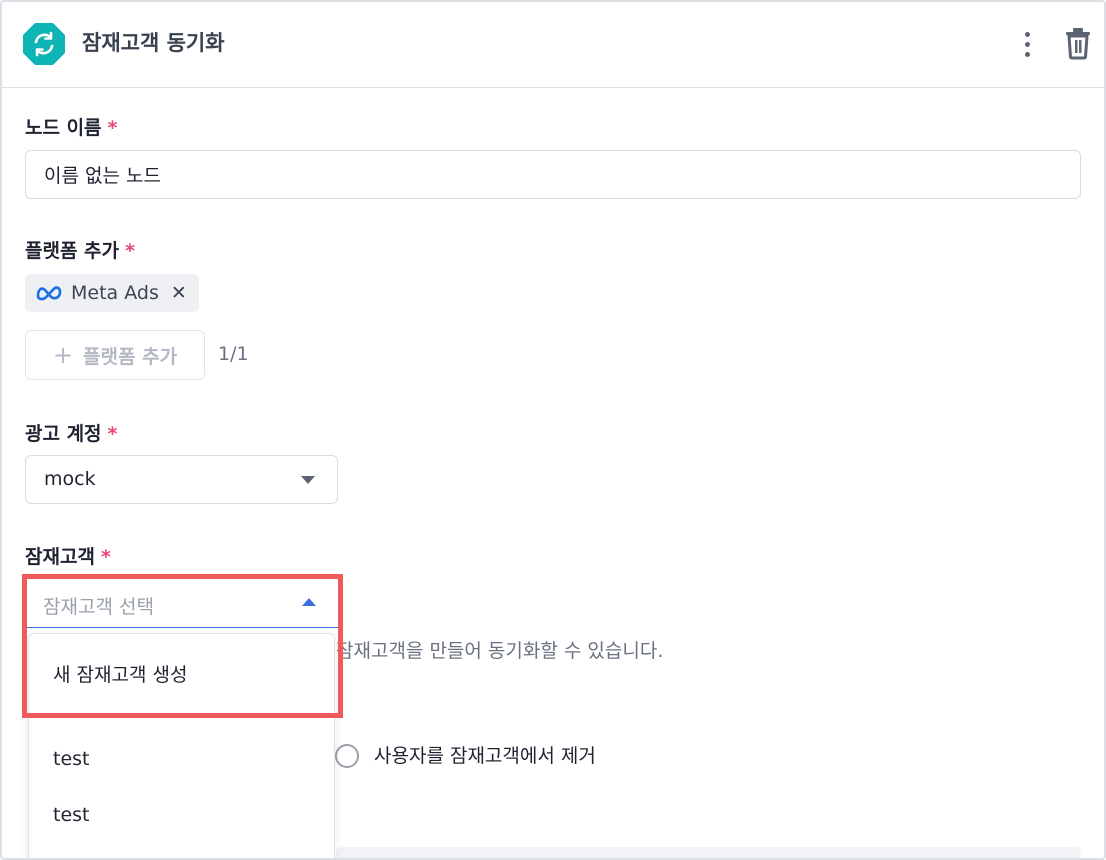 This screenshot has height=860, width=1106. Describe the element at coordinates (553, 45) in the screenshot. I see `panel-header: 잠재고객 동기화` at that location.